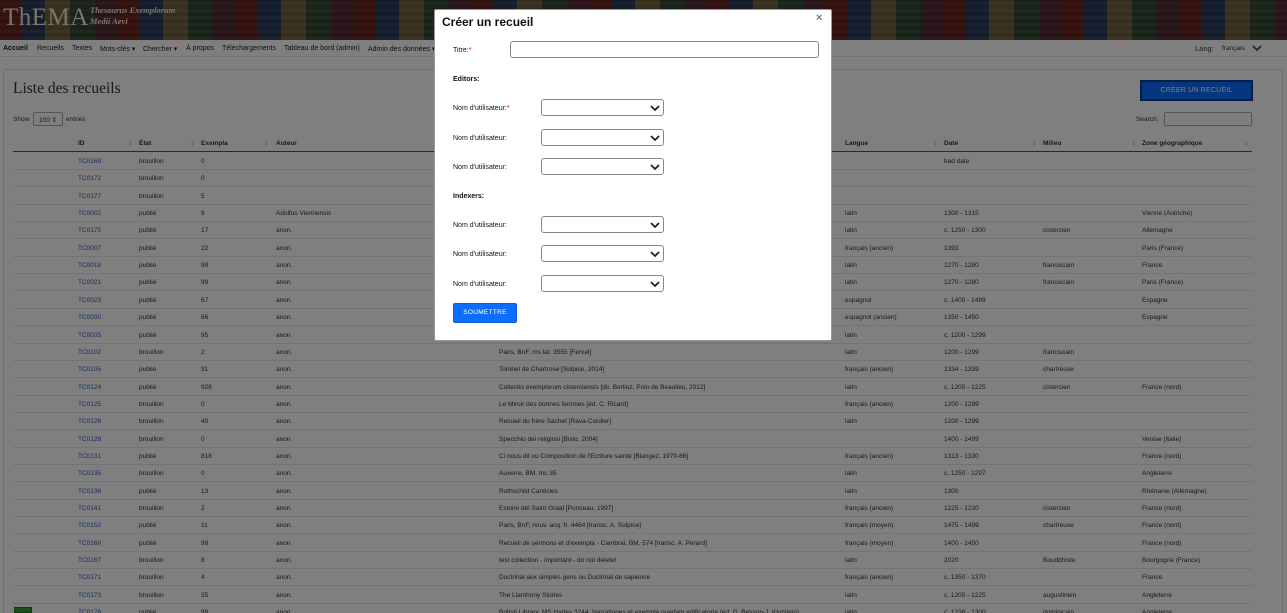 This screenshot has width=1287, height=613. I want to click on indexer-3-select, so click(602, 283).